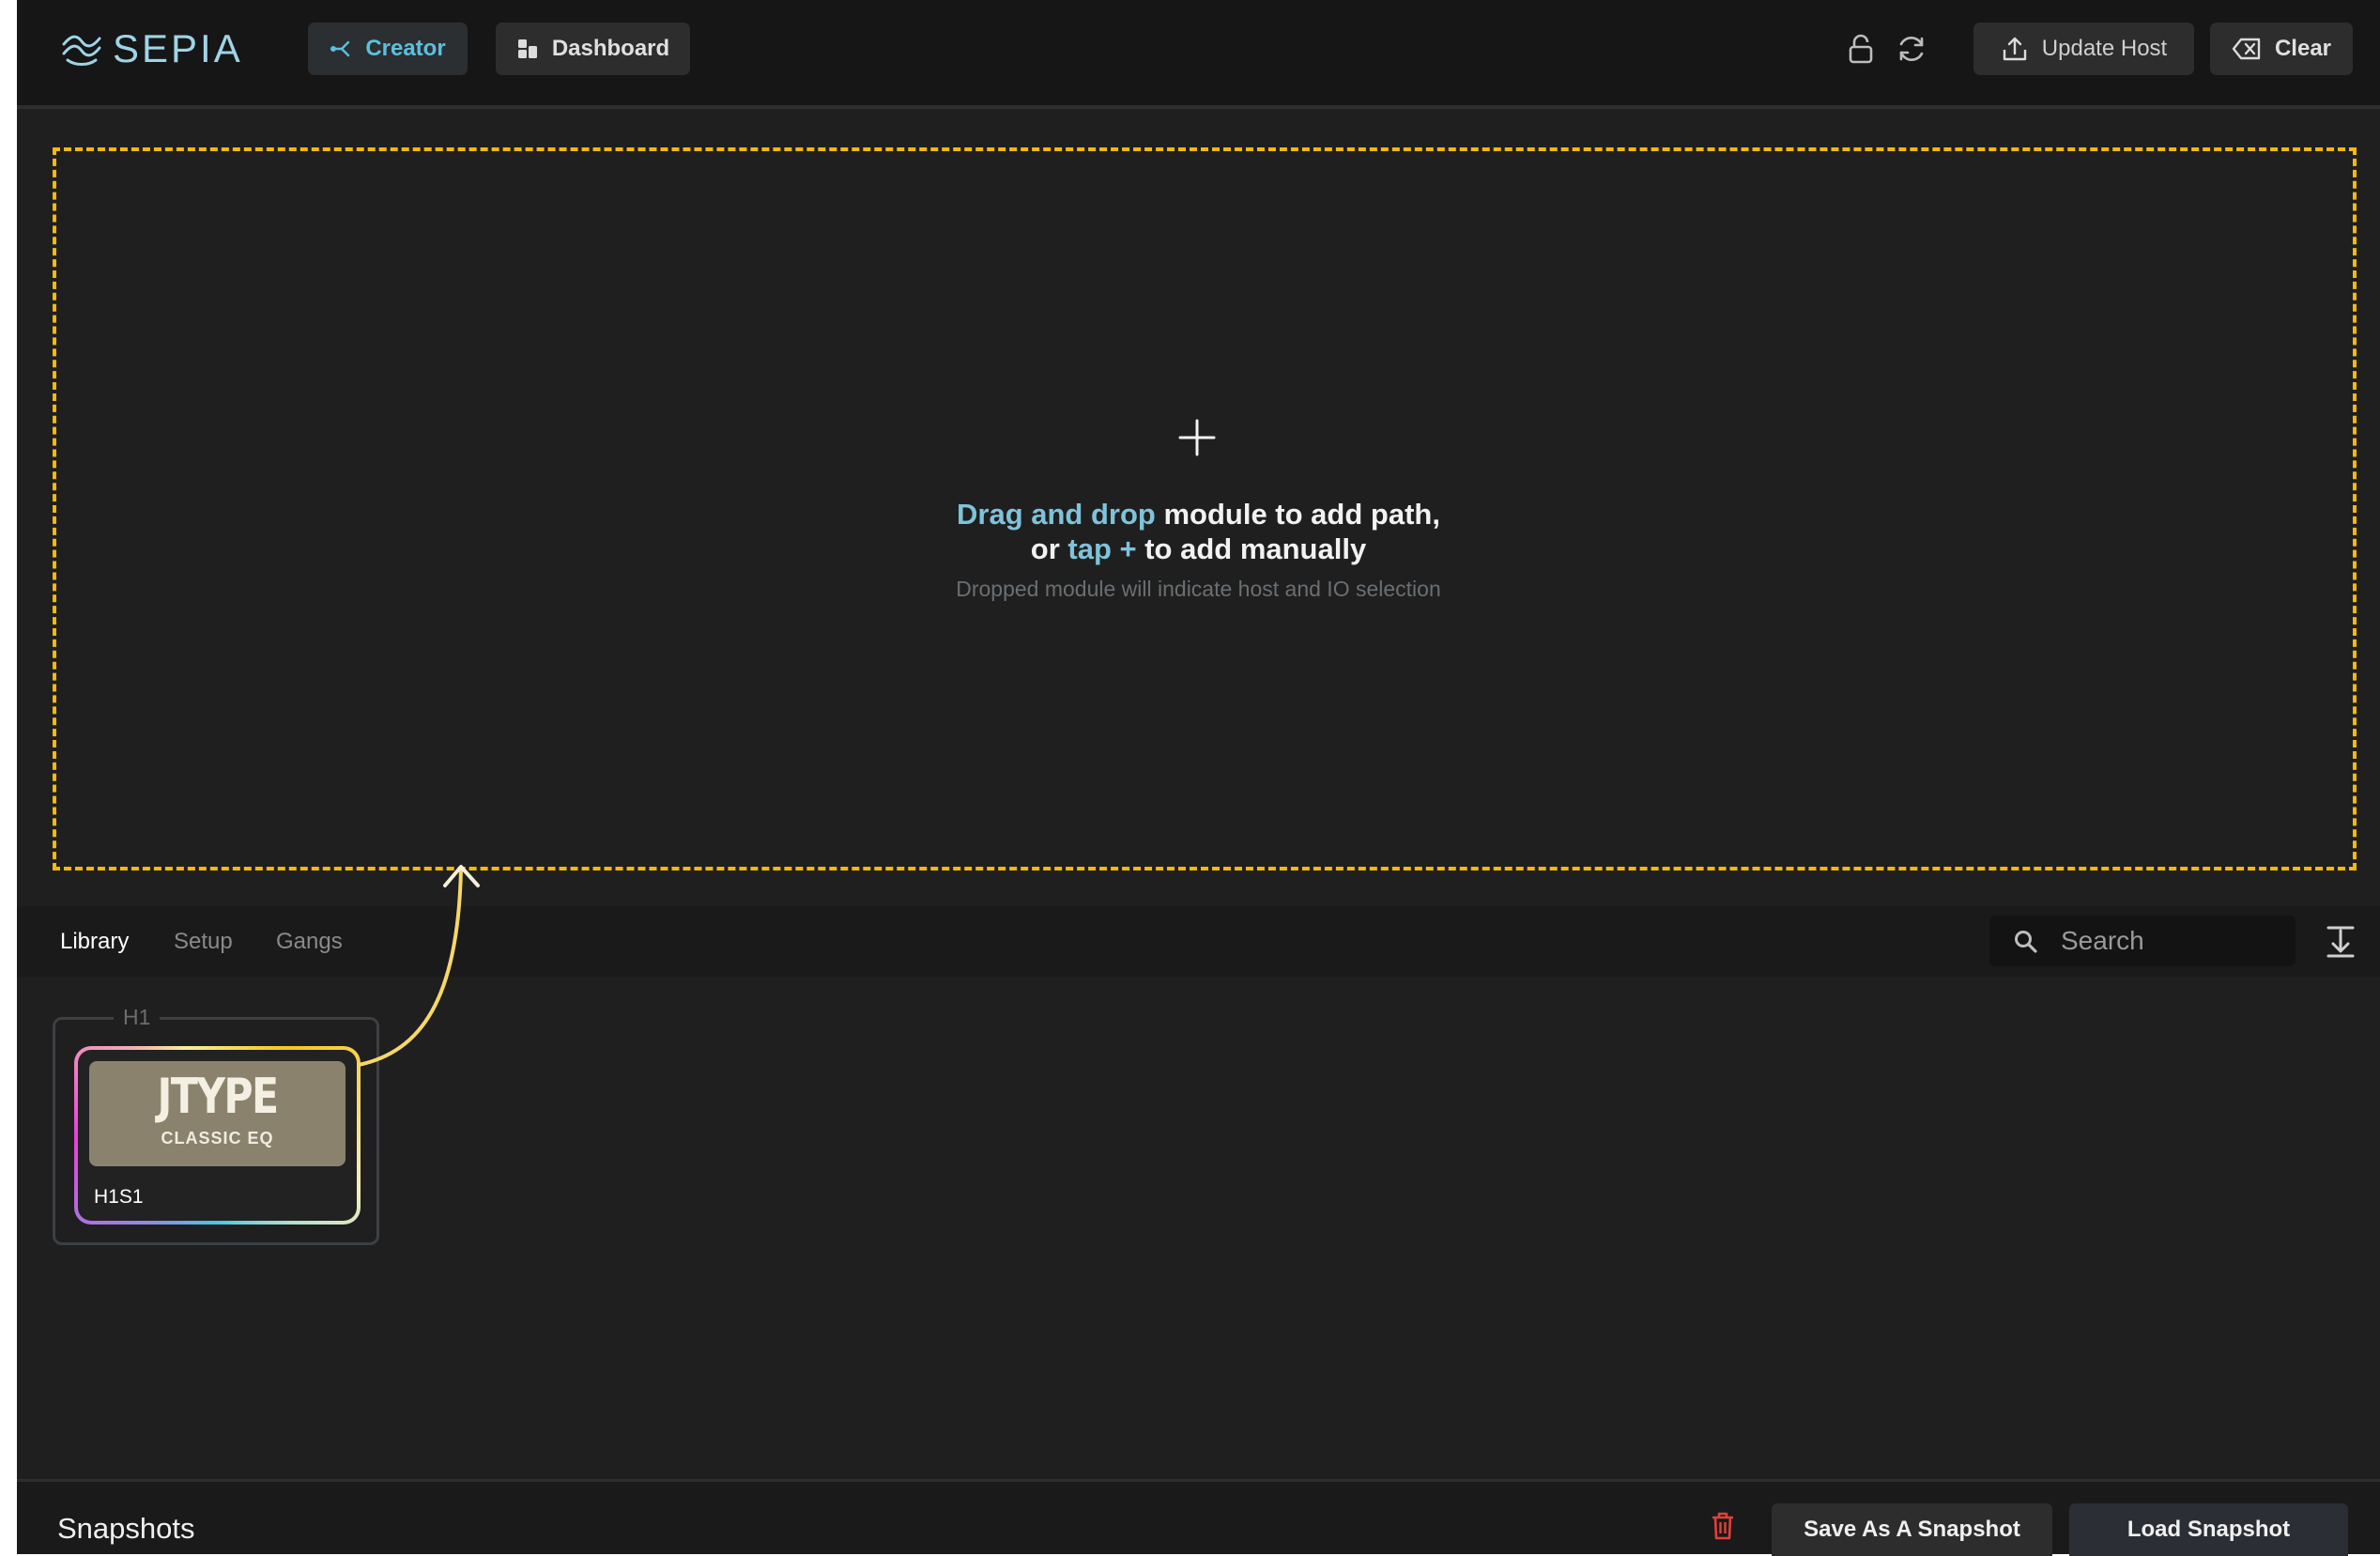  Describe the element at coordinates (1056, 514) in the screenshot. I see `drop-highlight: Drag and drop` at that location.